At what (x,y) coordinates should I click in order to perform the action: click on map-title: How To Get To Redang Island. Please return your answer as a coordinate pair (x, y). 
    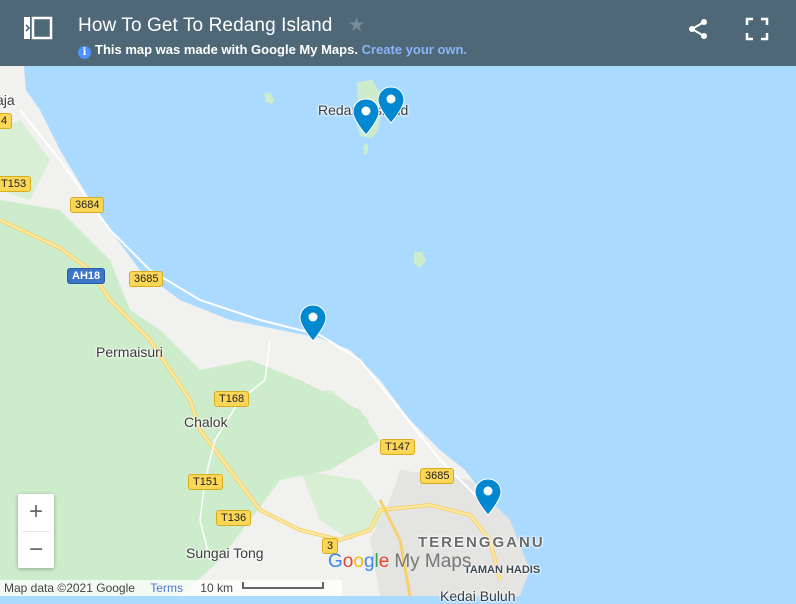
    Looking at the image, I should click on (205, 25).